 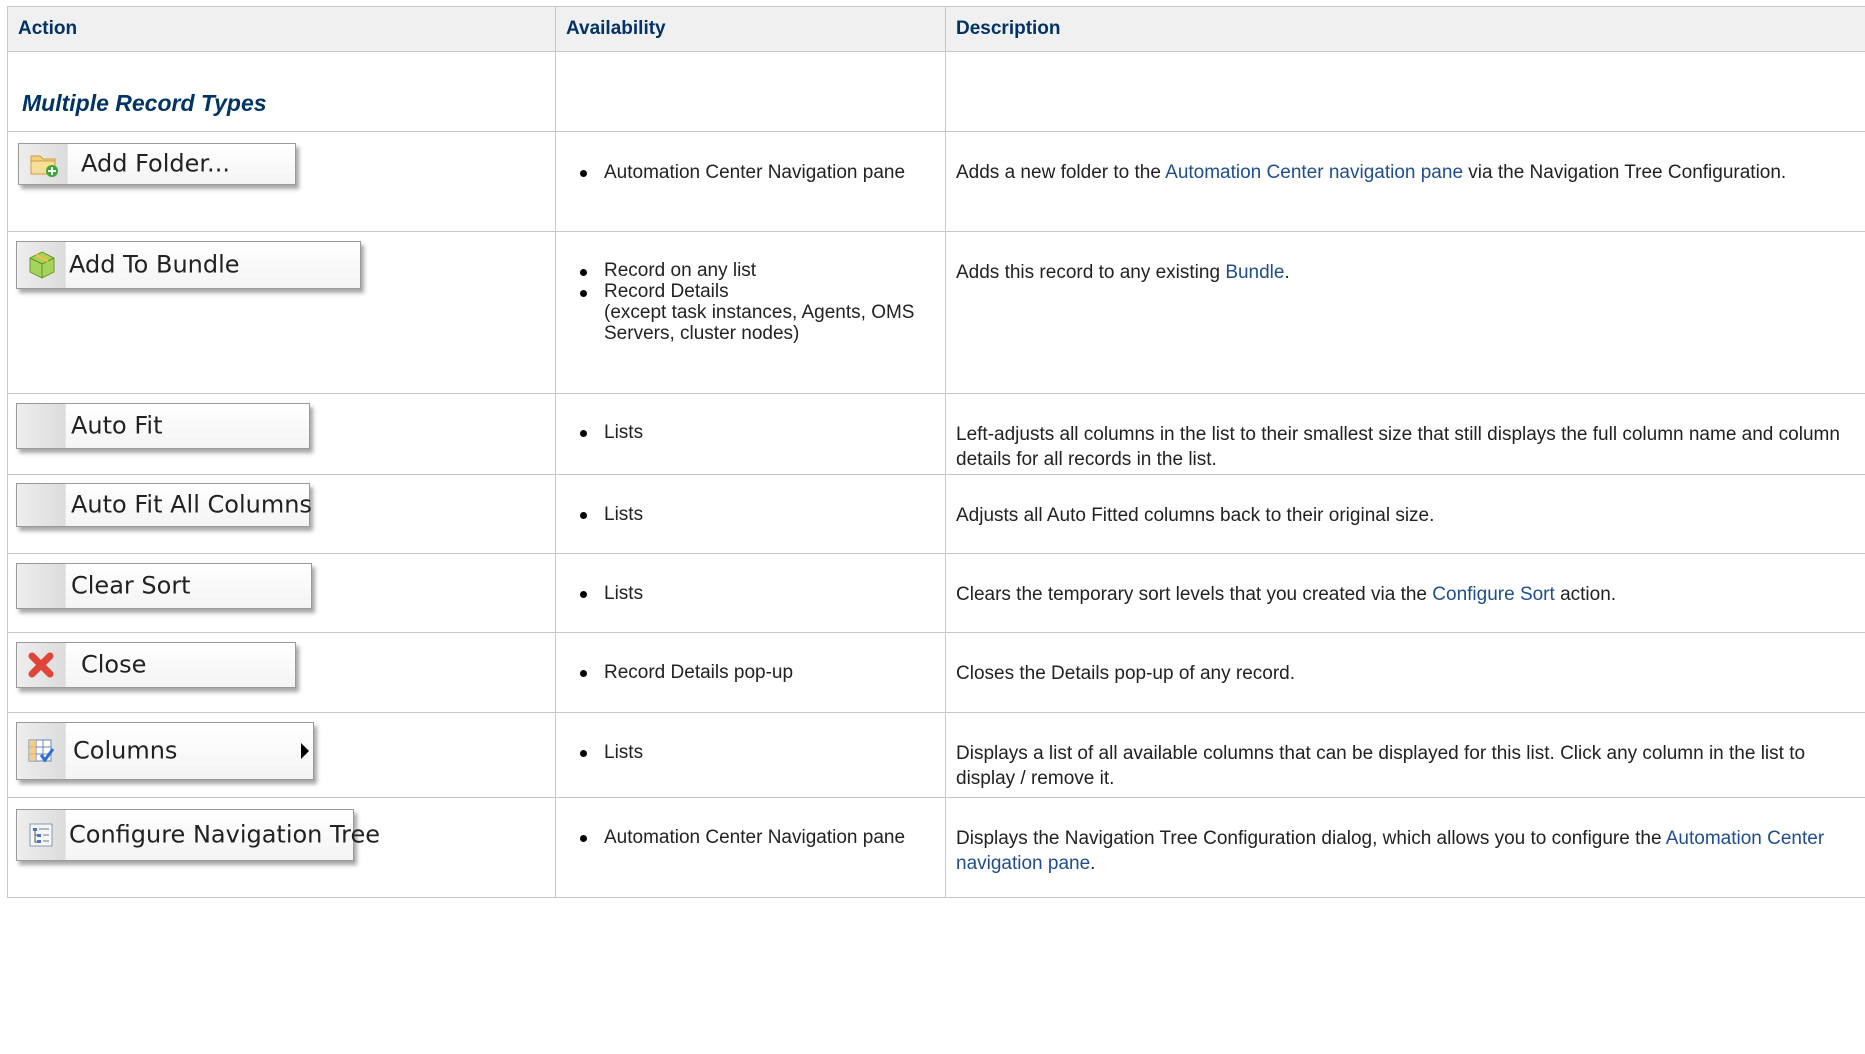 What do you see at coordinates (114, 664) in the screenshot?
I see `button-label: Close` at bounding box center [114, 664].